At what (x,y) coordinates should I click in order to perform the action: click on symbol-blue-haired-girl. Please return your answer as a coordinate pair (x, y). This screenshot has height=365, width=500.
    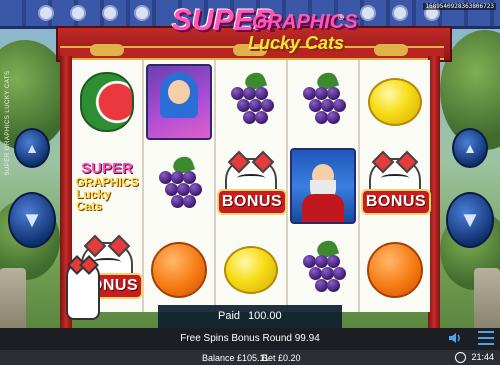
    Looking at the image, I should click on (179, 102).